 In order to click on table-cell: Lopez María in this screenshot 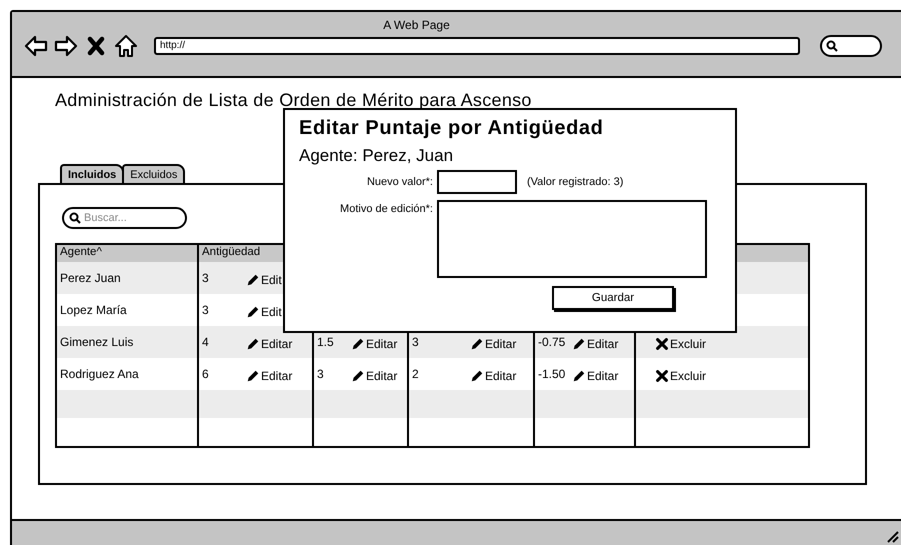, I will do `click(93, 310)`.